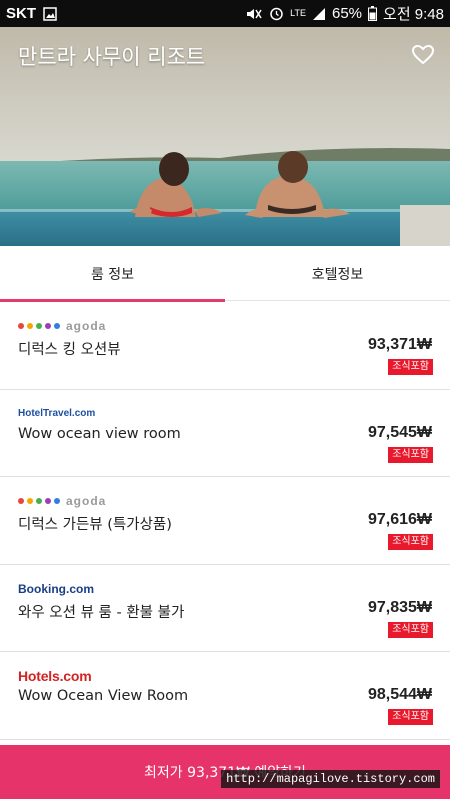 The image size is (450, 799). Describe the element at coordinates (399, 432) in the screenshot. I see `room-price: 97,545₩` at that location.